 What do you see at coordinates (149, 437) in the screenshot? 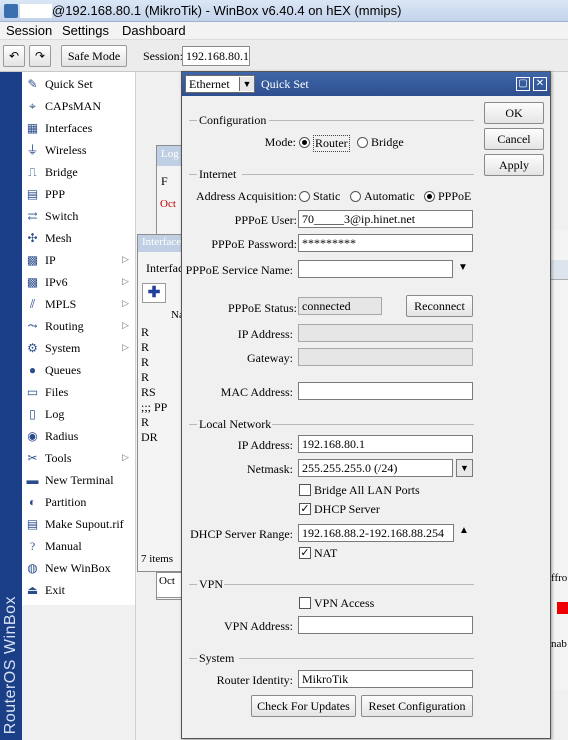
I see `interface-row: DR` at bounding box center [149, 437].